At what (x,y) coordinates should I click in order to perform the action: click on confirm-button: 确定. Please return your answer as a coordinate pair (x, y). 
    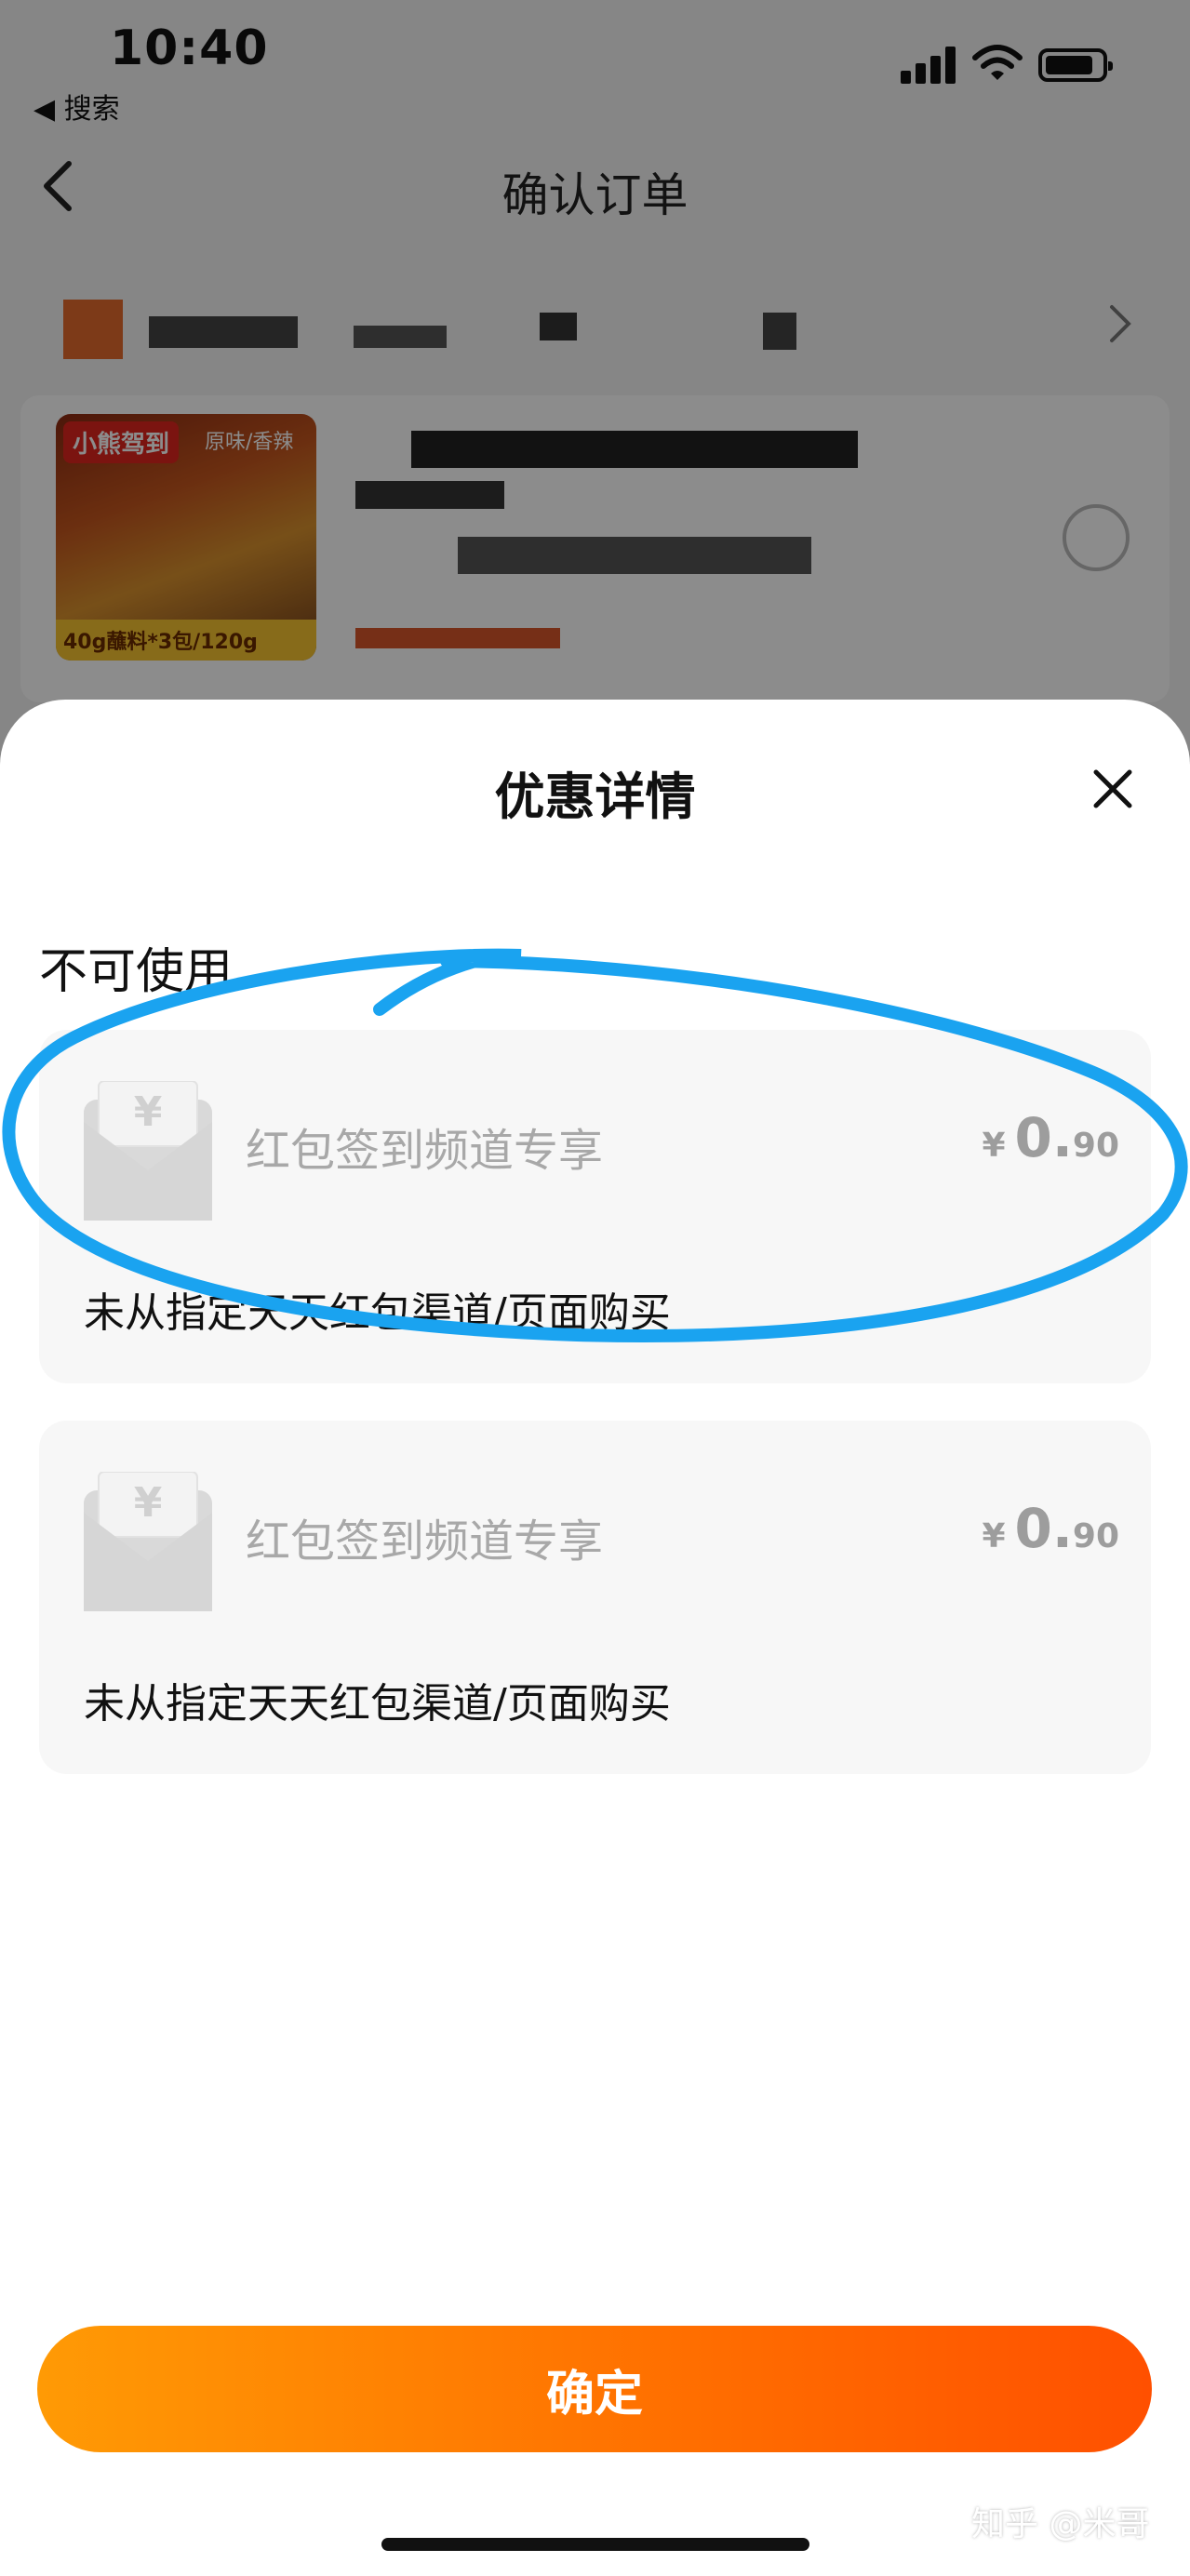
    Looking at the image, I should click on (594, 2389).